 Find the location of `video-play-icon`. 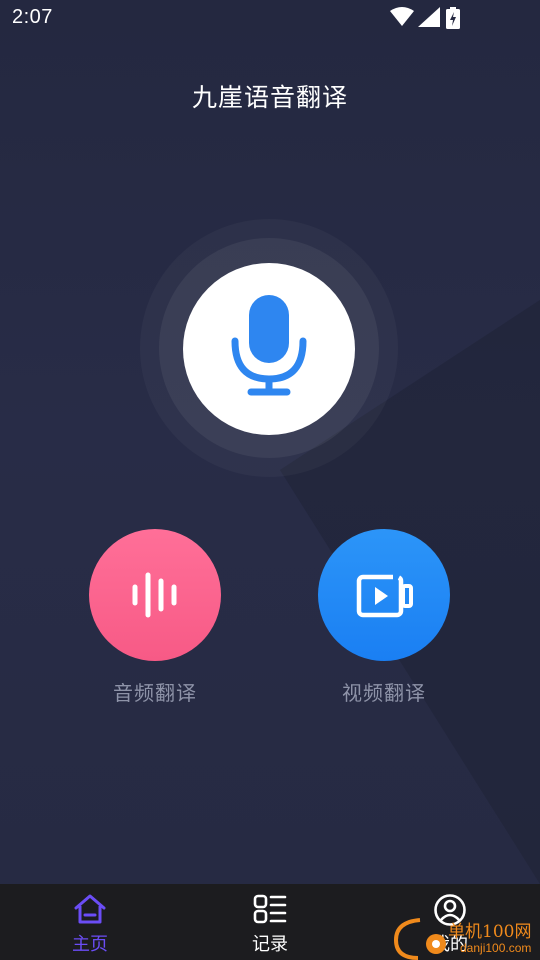

video-play-icon is located at coordinates (384, 596).